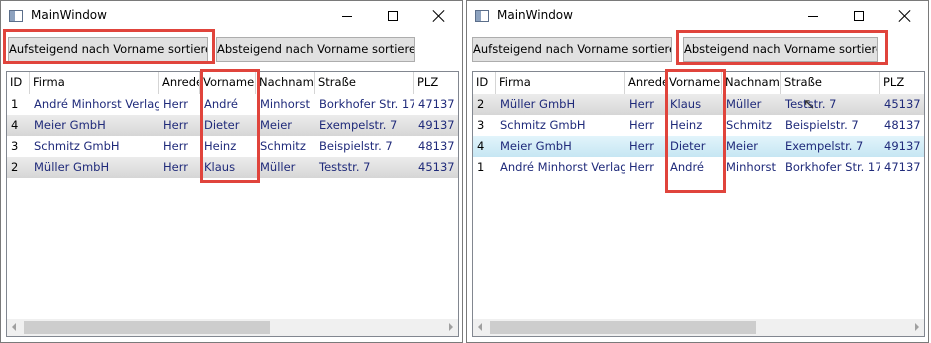 This screenshot has width=931, height=343. What do you see at coordinates (276, 125) in the screenshot?
I see `cell-nachname: Meier` at bounding box center [276, 125].